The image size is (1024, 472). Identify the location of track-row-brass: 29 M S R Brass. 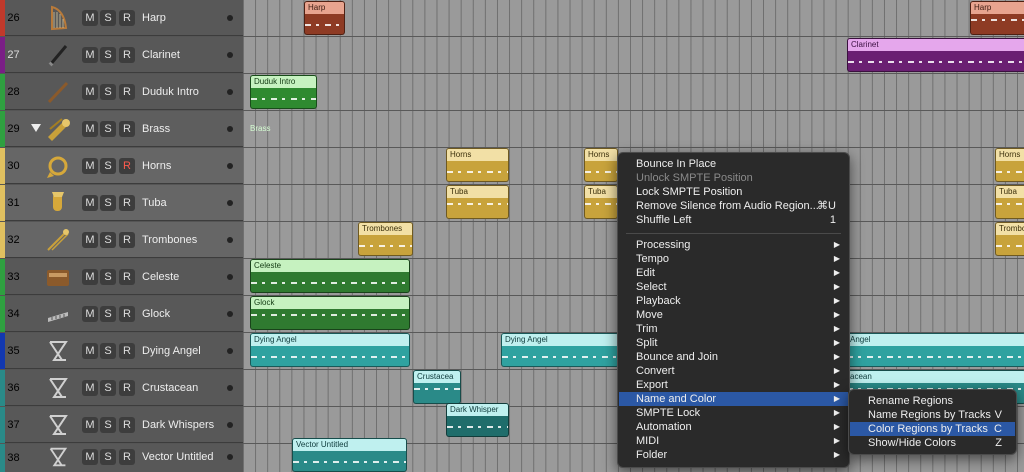
(121, 129).